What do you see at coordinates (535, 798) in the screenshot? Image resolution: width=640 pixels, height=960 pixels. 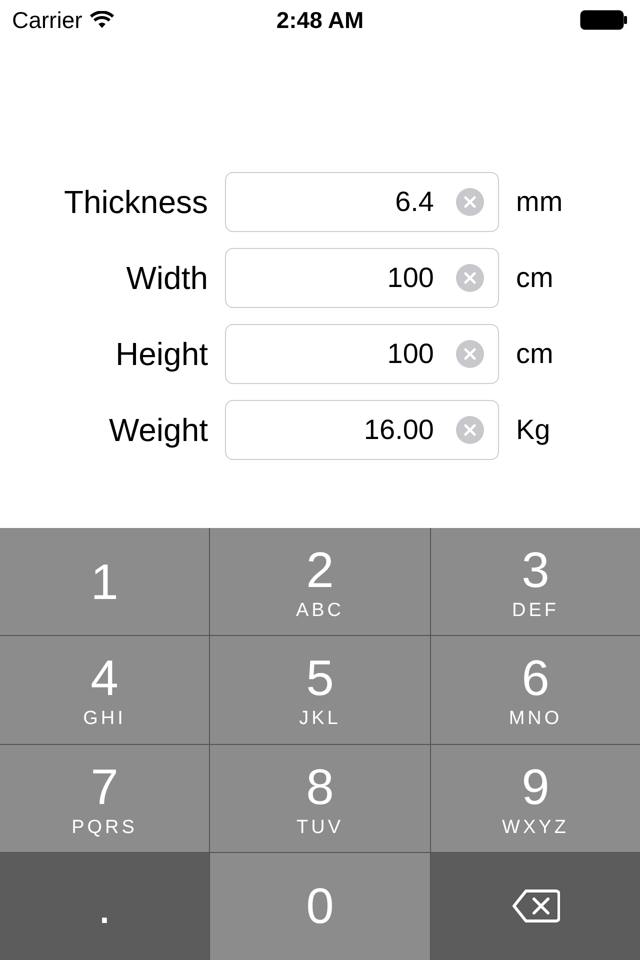 I see `keypad-key: 9 WXYZ` at bounding box center [535, 798].